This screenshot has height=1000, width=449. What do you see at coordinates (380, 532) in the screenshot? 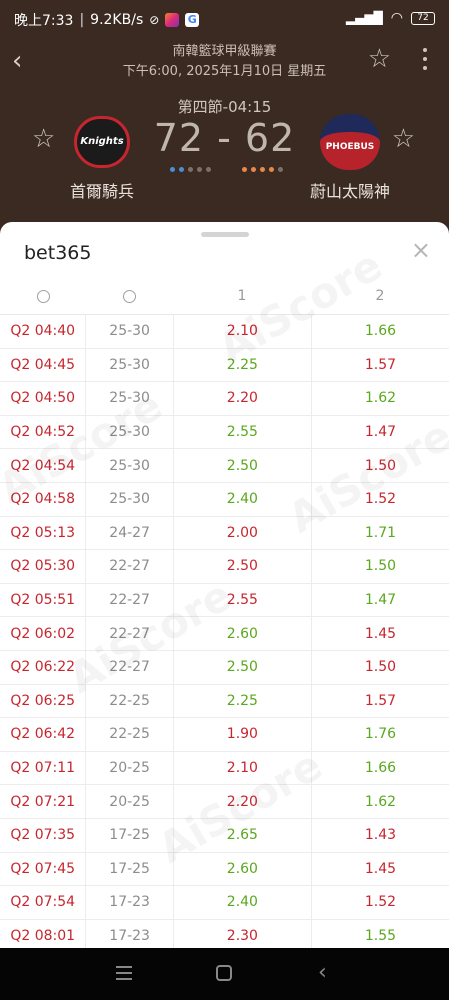
I see `row-away-odds: 1.71` at bounding box center [380, 532].